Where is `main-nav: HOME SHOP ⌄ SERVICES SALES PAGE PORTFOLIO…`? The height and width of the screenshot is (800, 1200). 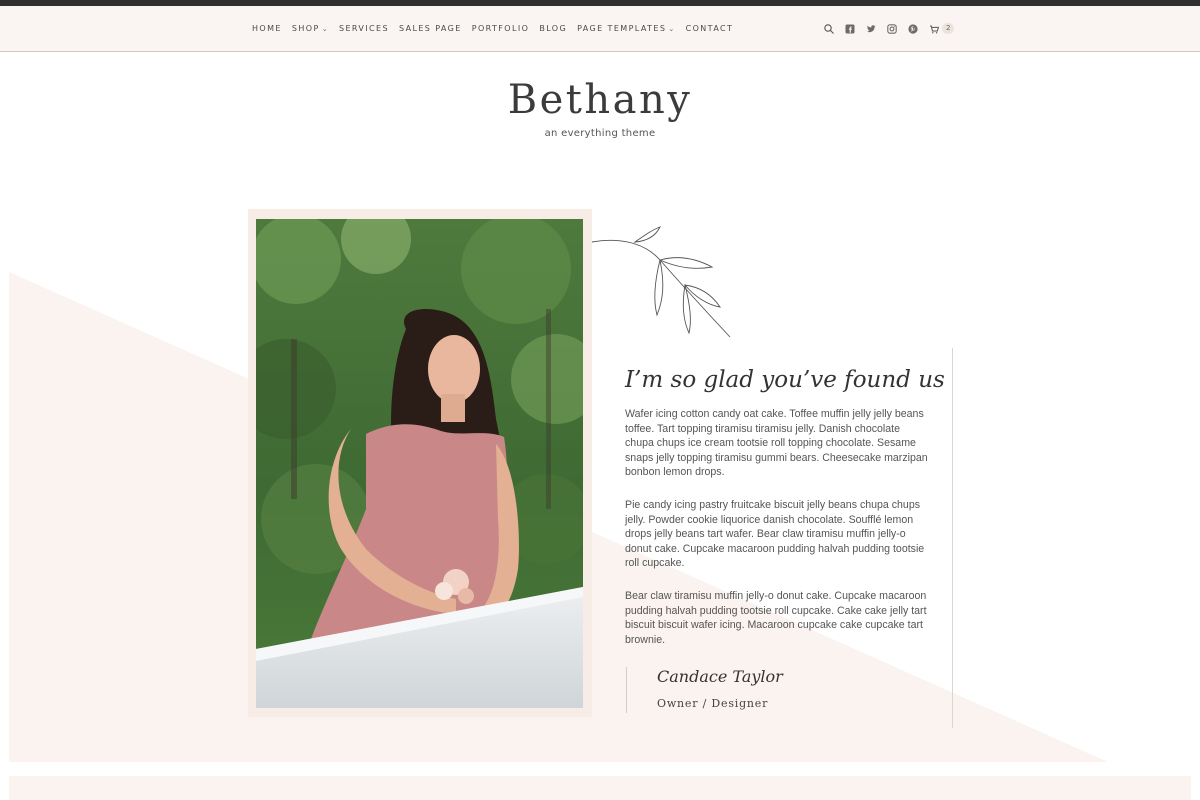 main-nav: HOME SHOP ⌄ SERVICES SALES PAGE PORTFOLIO… is located at coordinates (492, 28).